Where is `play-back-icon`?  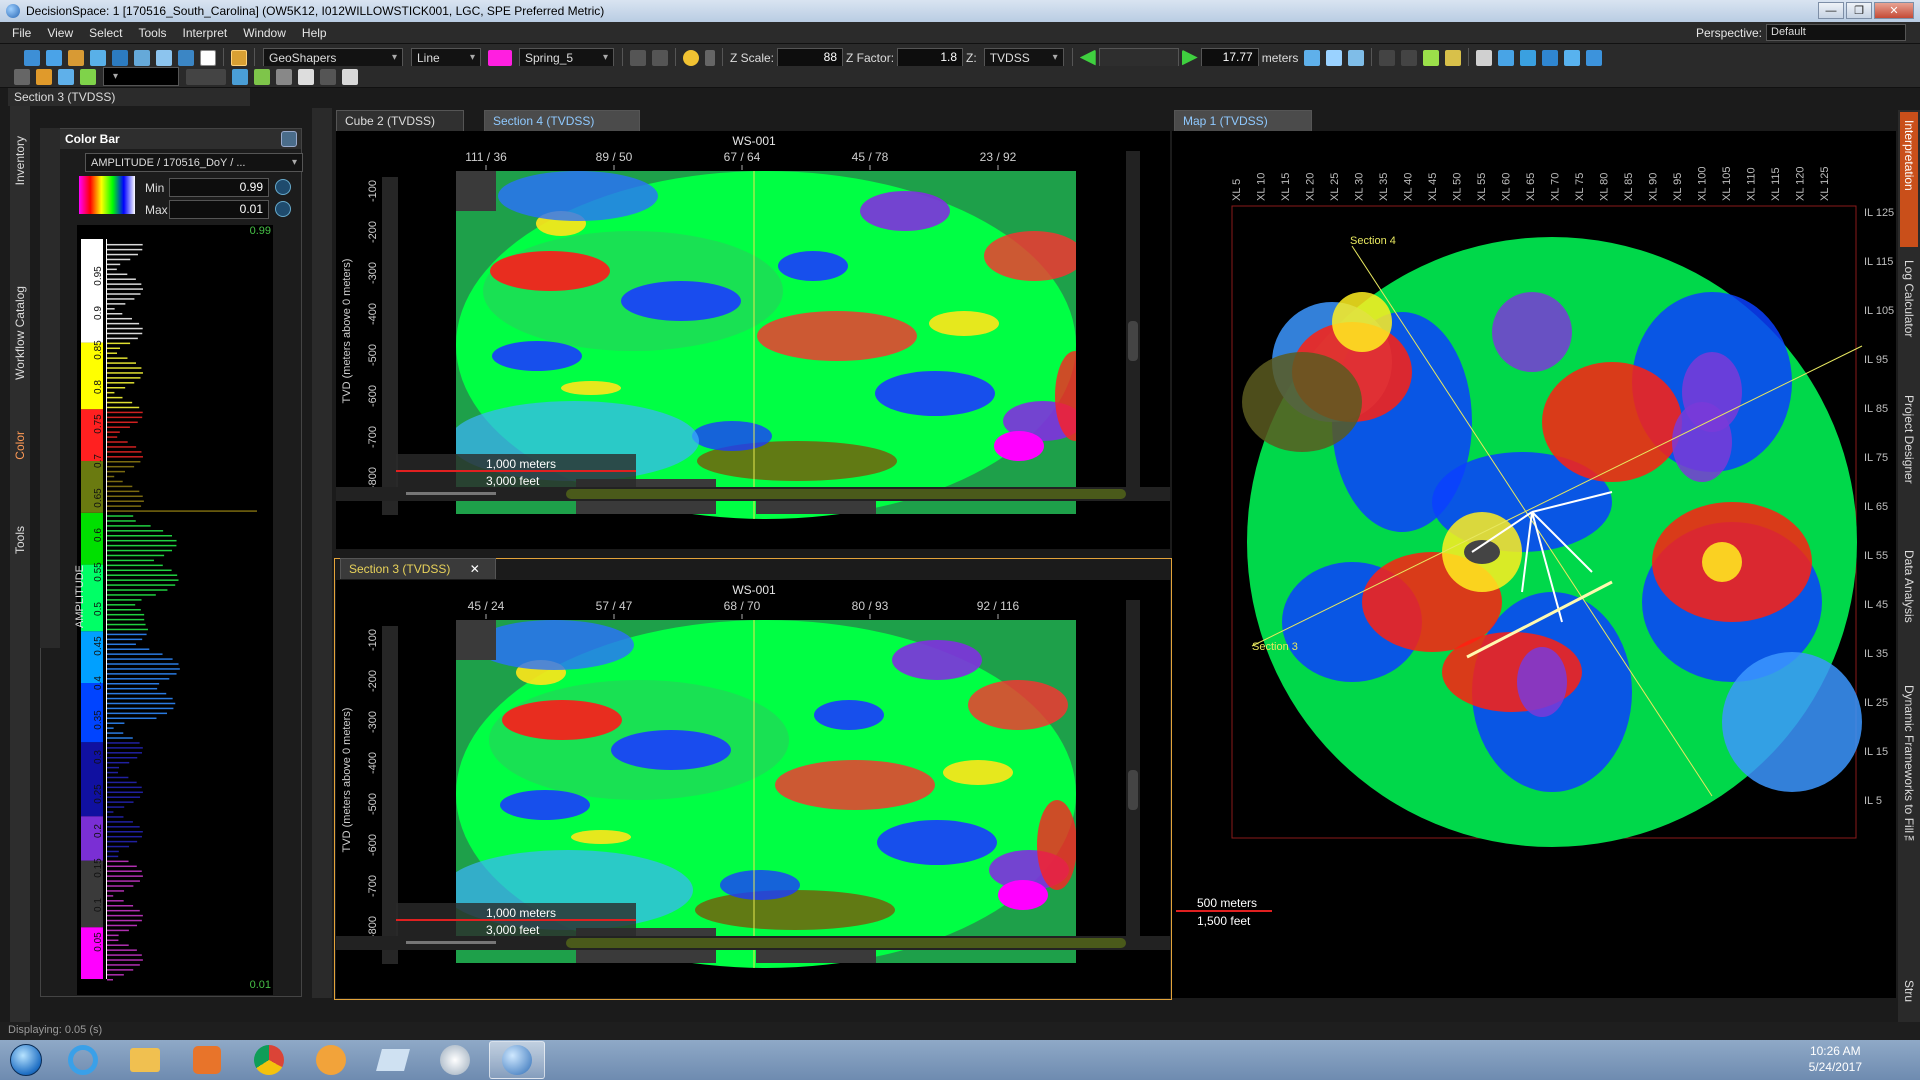
play-back-icon is located at coordinates (1087, 57).